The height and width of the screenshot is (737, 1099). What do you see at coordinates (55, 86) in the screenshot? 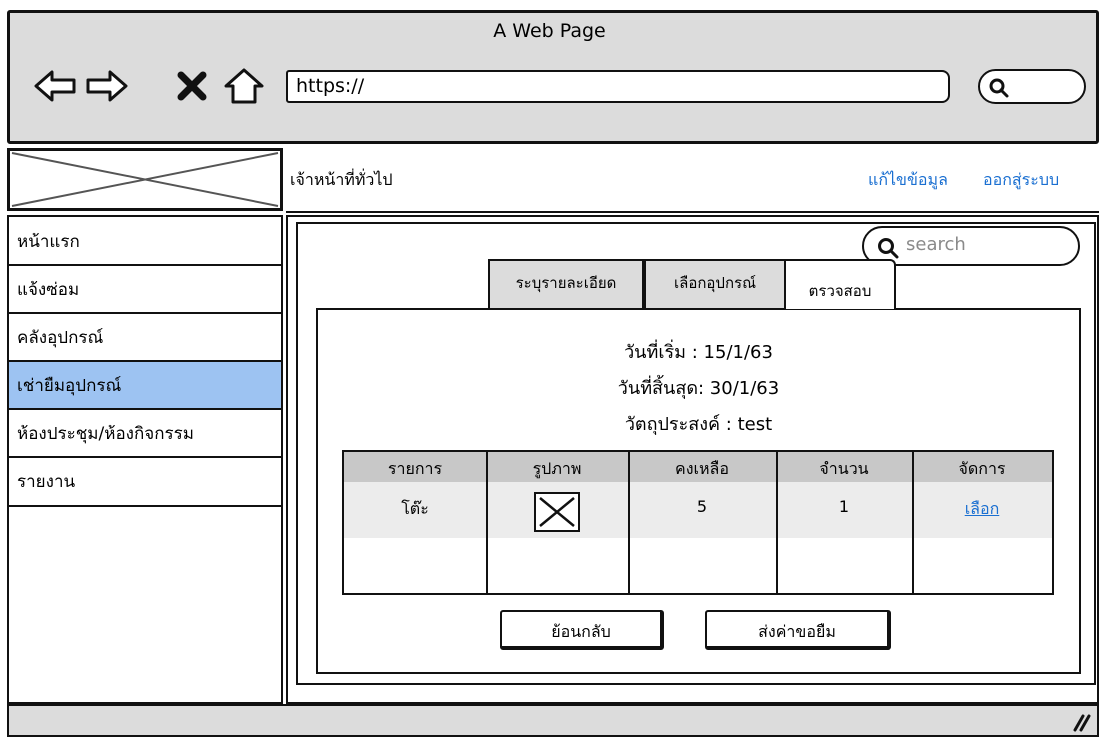
I see `back-arrow-icon` at bounding box center [55, 86].